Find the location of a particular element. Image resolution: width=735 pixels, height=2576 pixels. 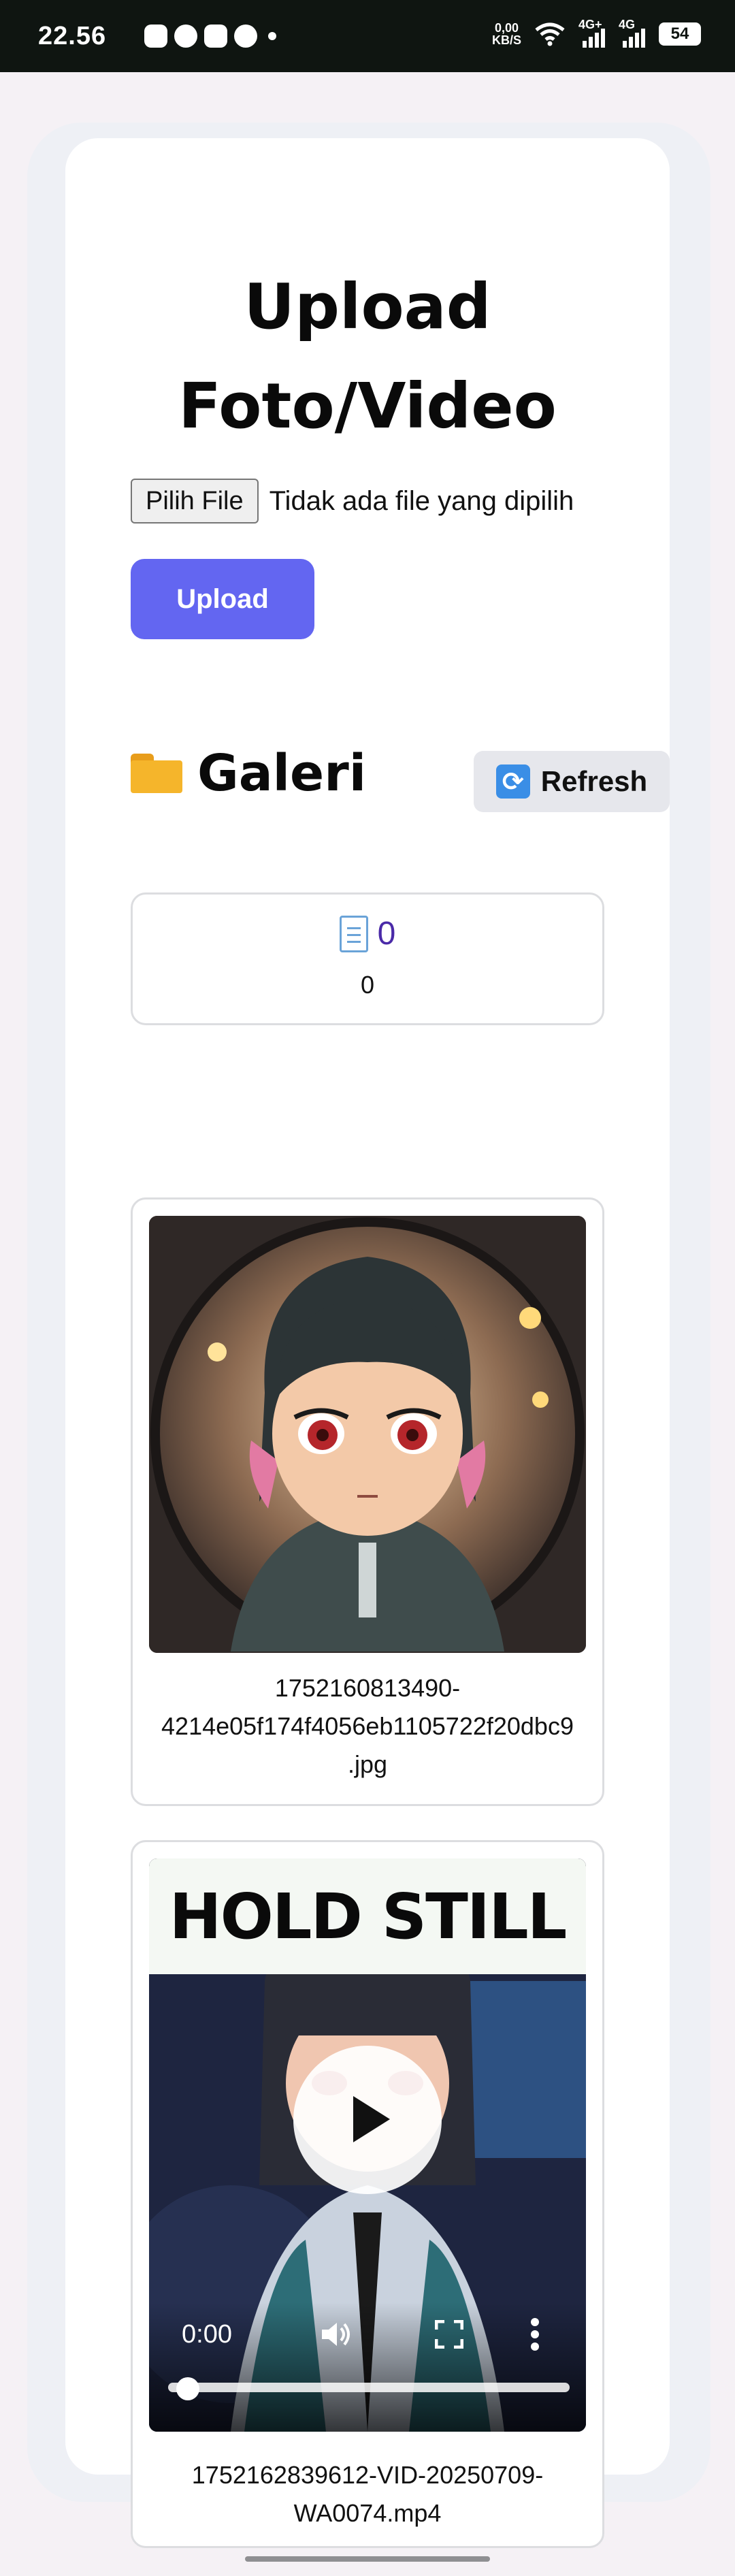

chat-icon is located at coordinates (216, 36).